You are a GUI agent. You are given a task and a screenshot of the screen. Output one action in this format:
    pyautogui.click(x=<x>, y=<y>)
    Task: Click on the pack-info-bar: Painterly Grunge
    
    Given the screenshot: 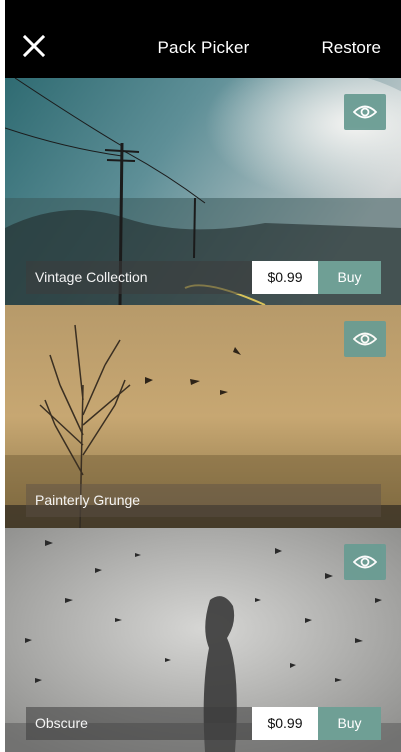 What is the action you would take?
    pyautogui.click(x=203, y=500)
    